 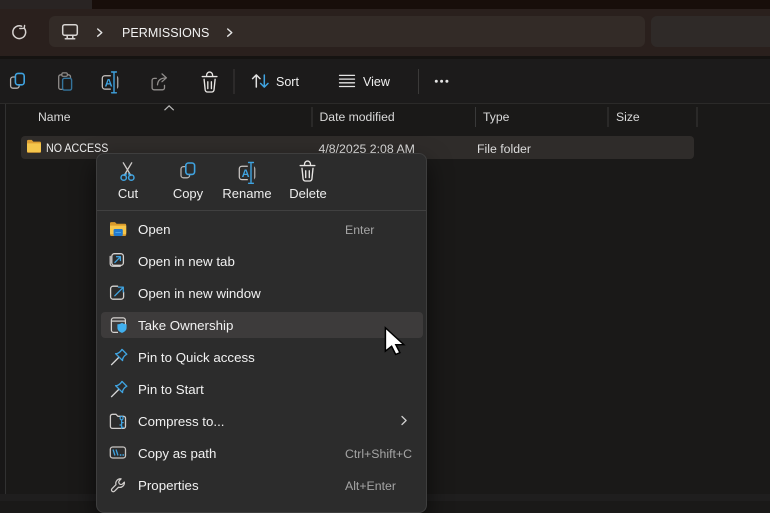 What do you see at coordinates (246, 174) in the screenshot?
I see `svg-text: A` at bounding box center [246, 174].